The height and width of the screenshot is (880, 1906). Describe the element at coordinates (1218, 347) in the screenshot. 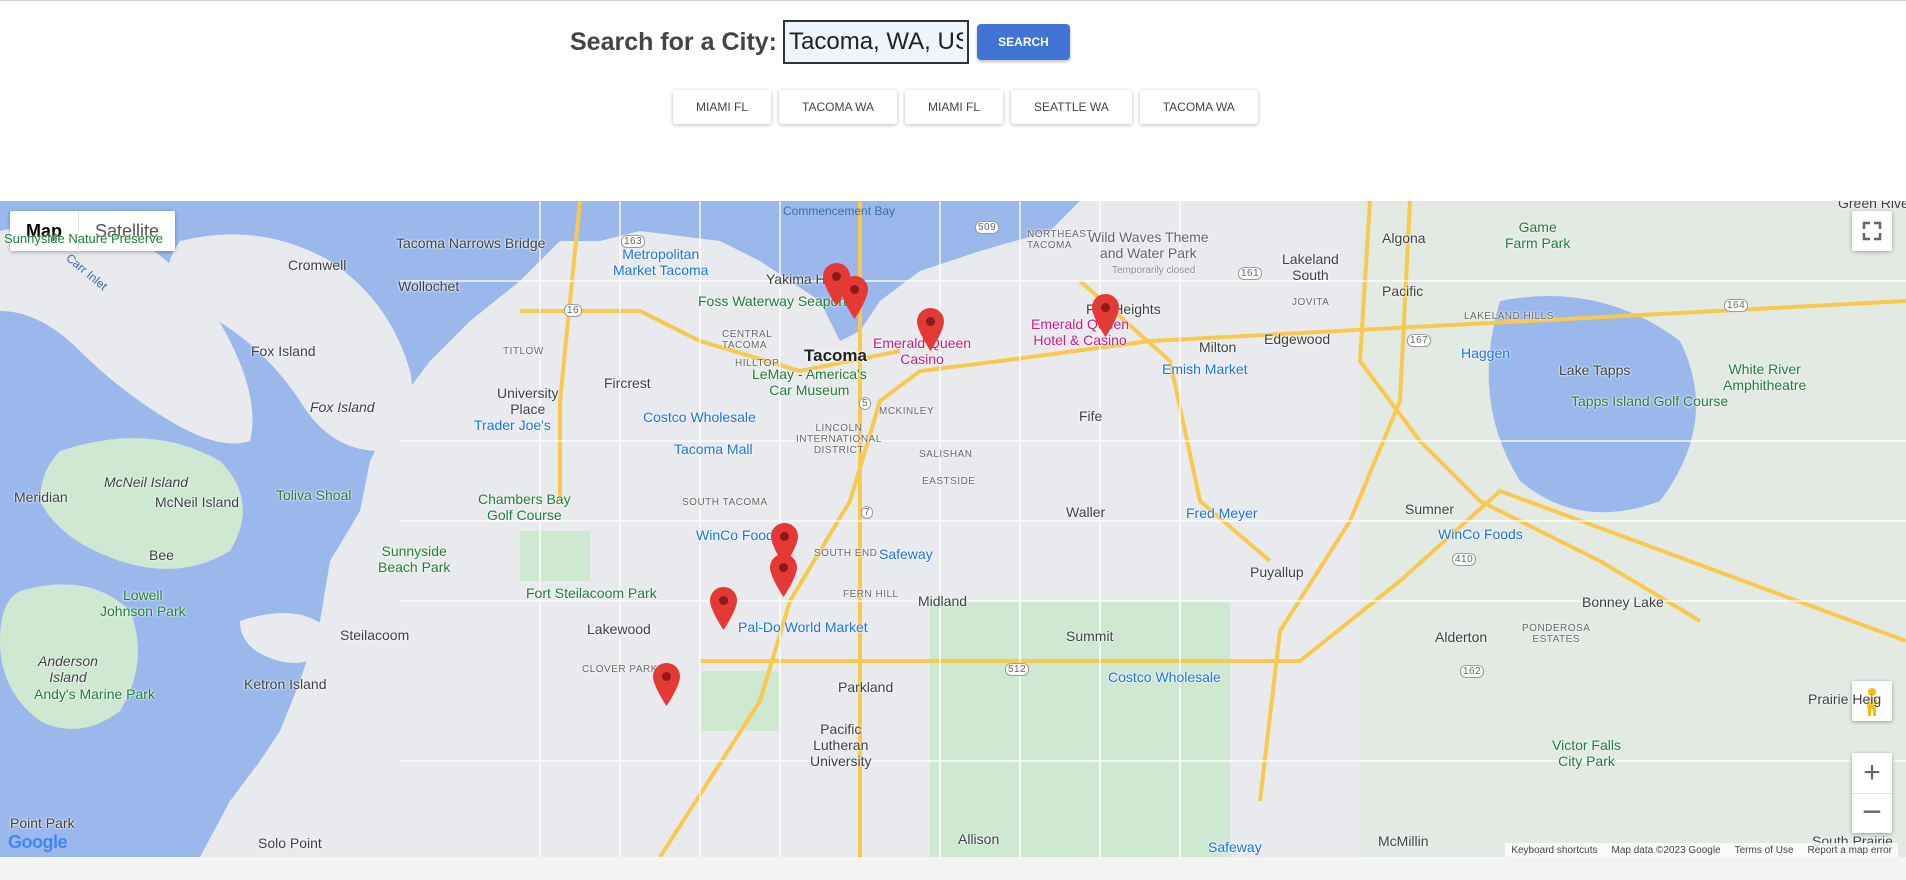

I see `map-label-milton: Milton` at that location.